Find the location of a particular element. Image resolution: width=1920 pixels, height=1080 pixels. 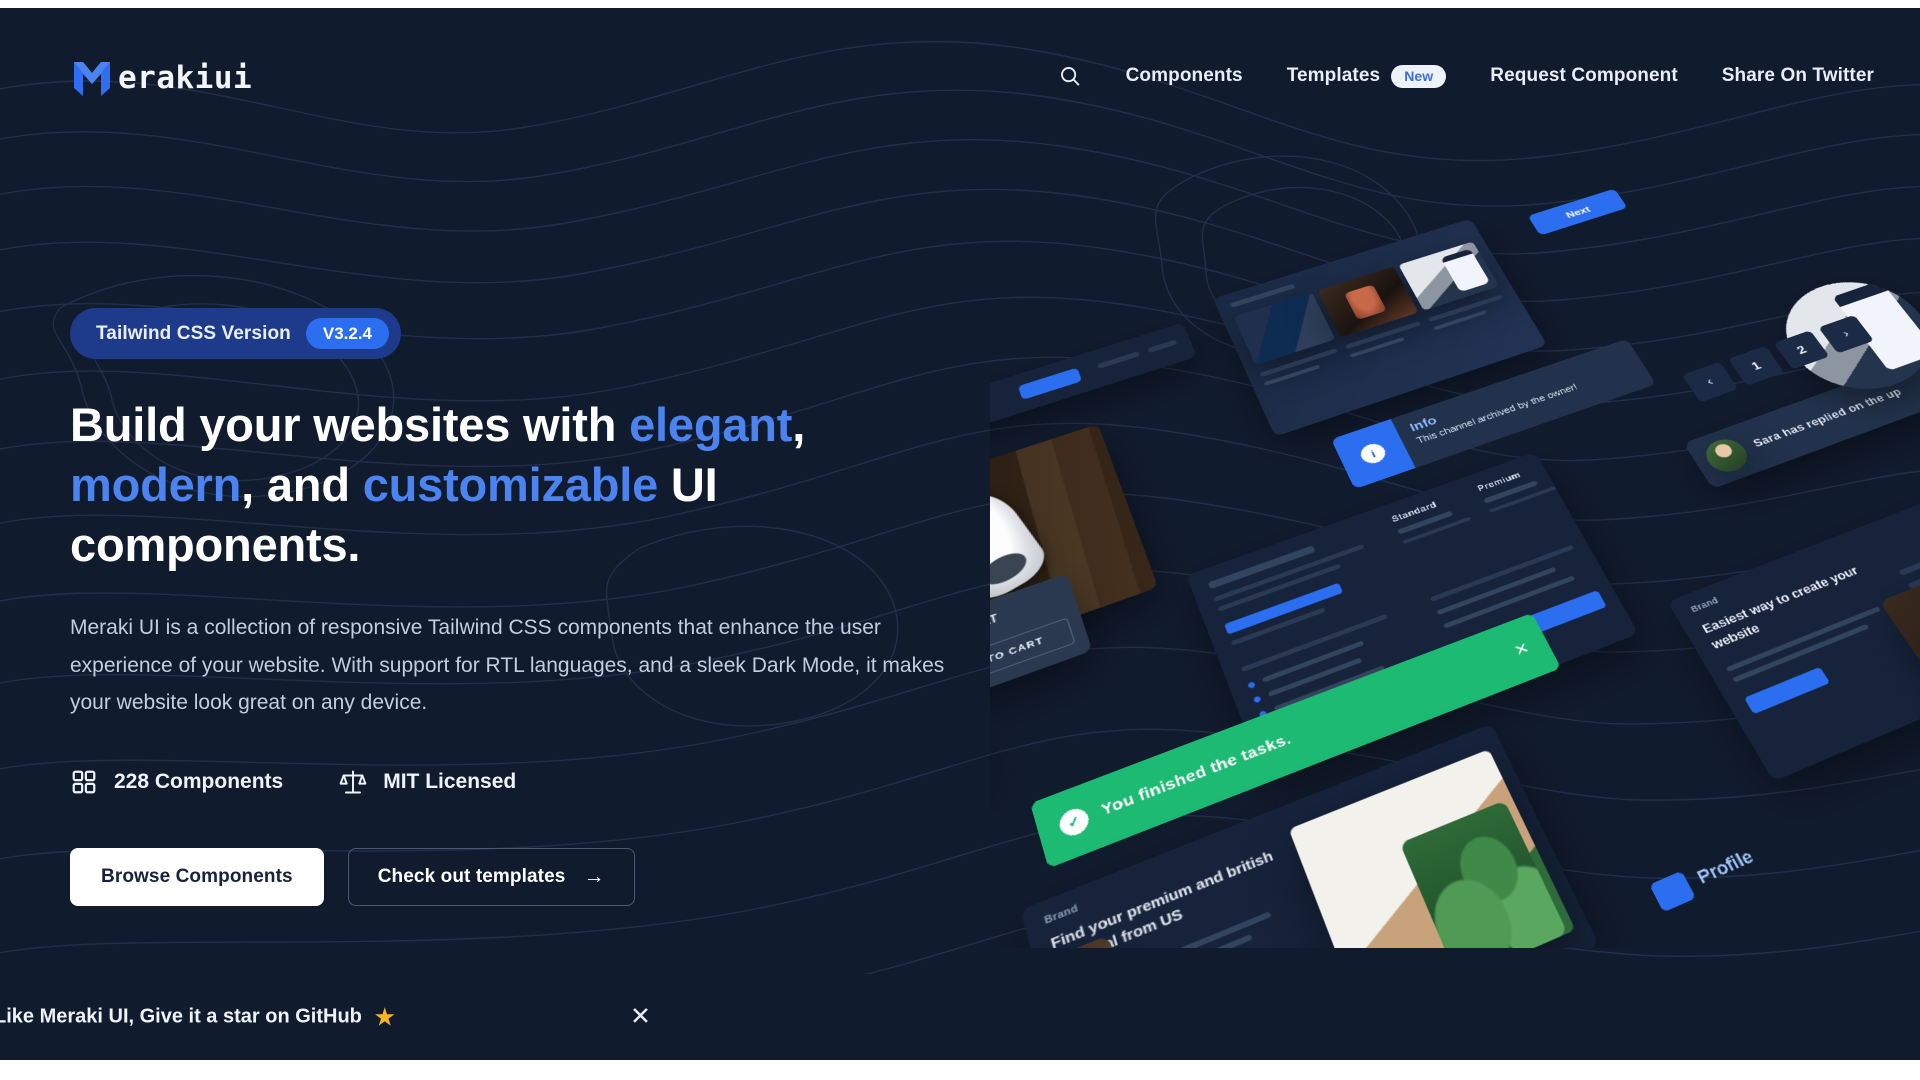

nav-item-request-component: Request Component is located at coordinates (1583, 76).